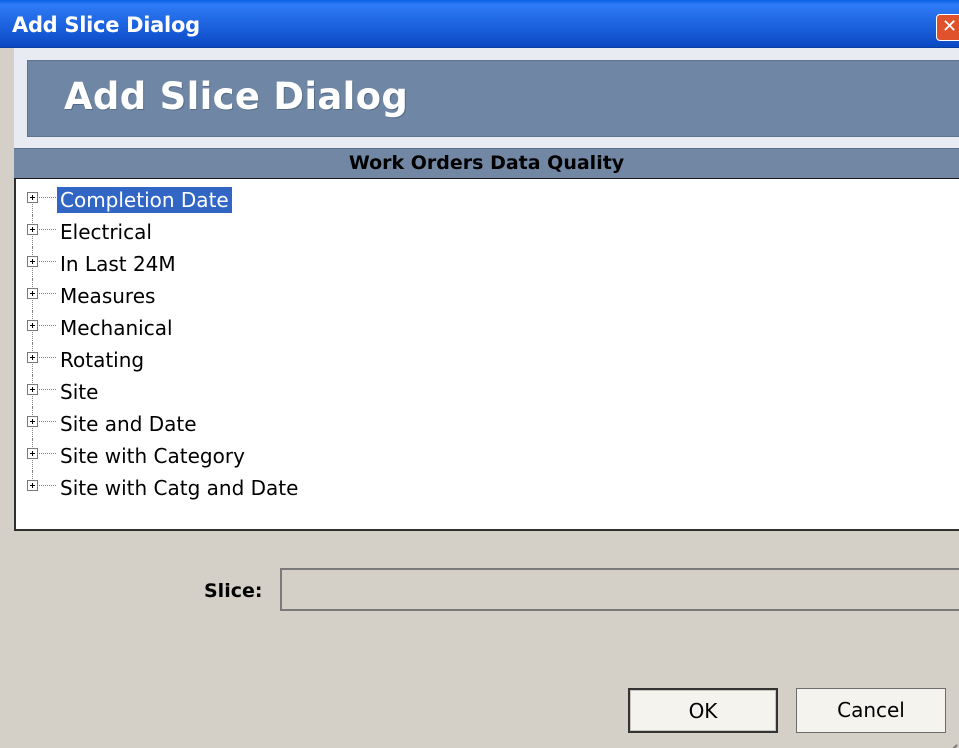  I want to click on tree-header: Work Orders Data Quality, so click(486, 164).